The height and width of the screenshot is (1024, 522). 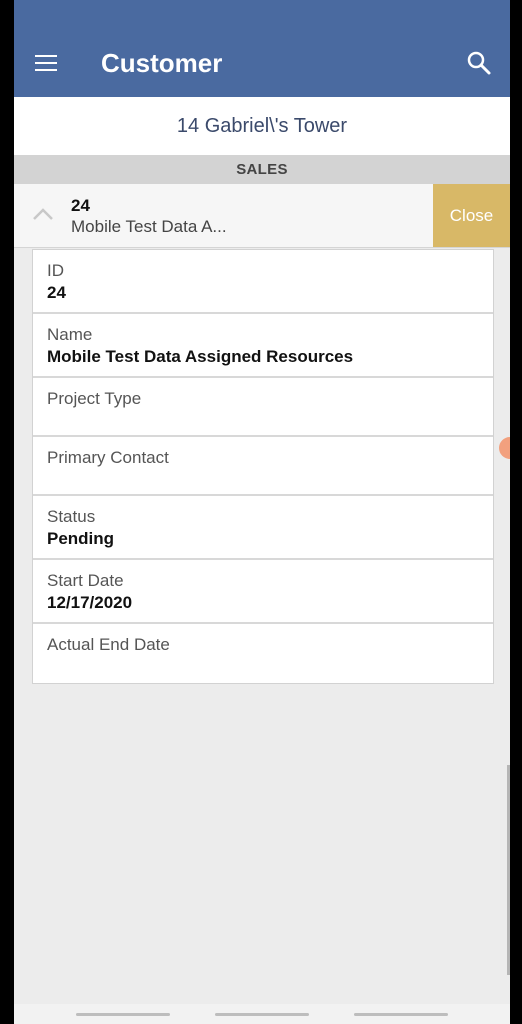 I want to click on bottom-navigation-bar, so click(x=262, y=1014).